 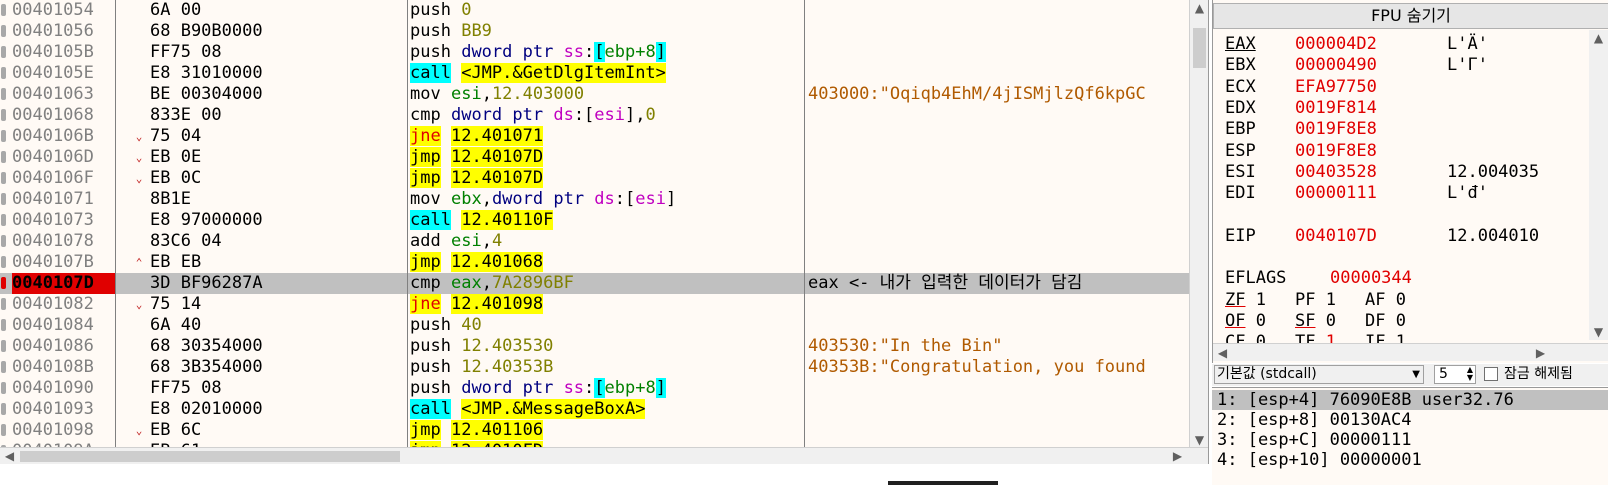 I want to click on register-value: 00000490, so click(x=1336, y=65).